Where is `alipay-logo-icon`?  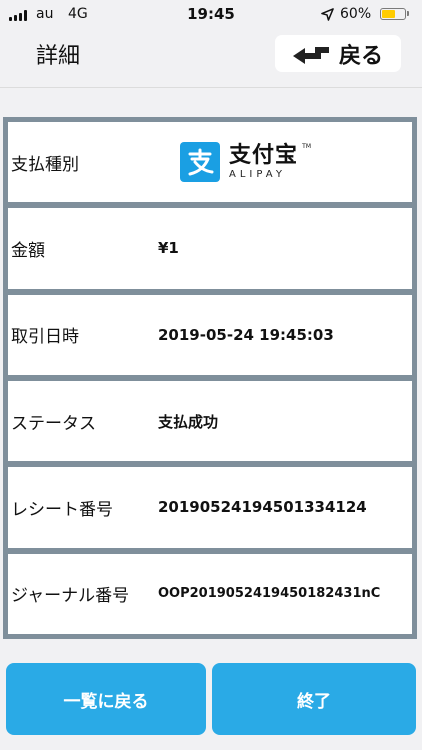 alipay-logo-icon is located at coordinates (200, 162).